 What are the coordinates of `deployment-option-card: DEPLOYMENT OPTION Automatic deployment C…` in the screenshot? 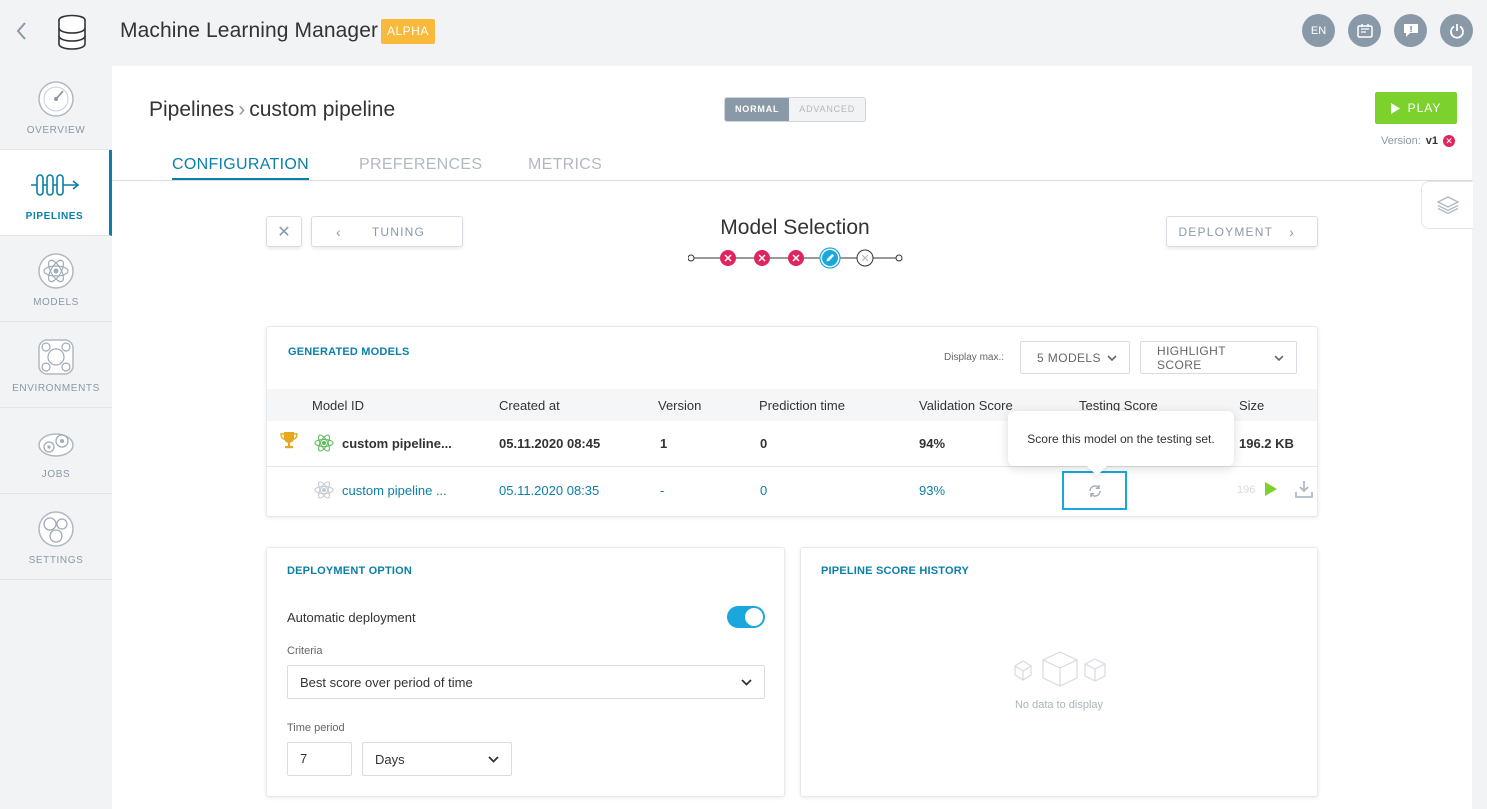 It's located at (525, 672).